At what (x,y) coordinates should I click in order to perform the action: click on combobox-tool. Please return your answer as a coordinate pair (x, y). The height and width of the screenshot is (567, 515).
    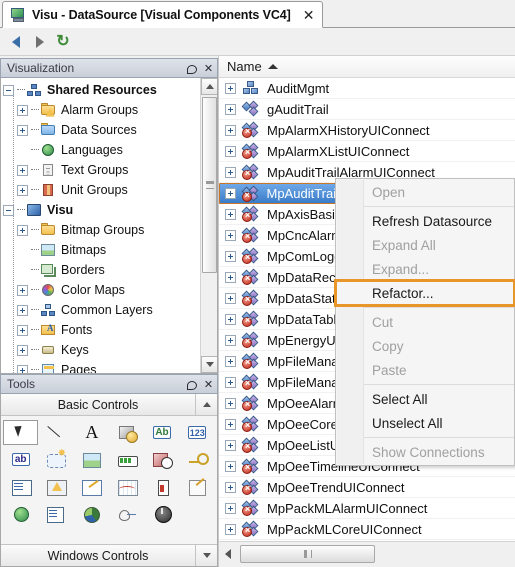
    Looking at the image, I should click on (55, 513).